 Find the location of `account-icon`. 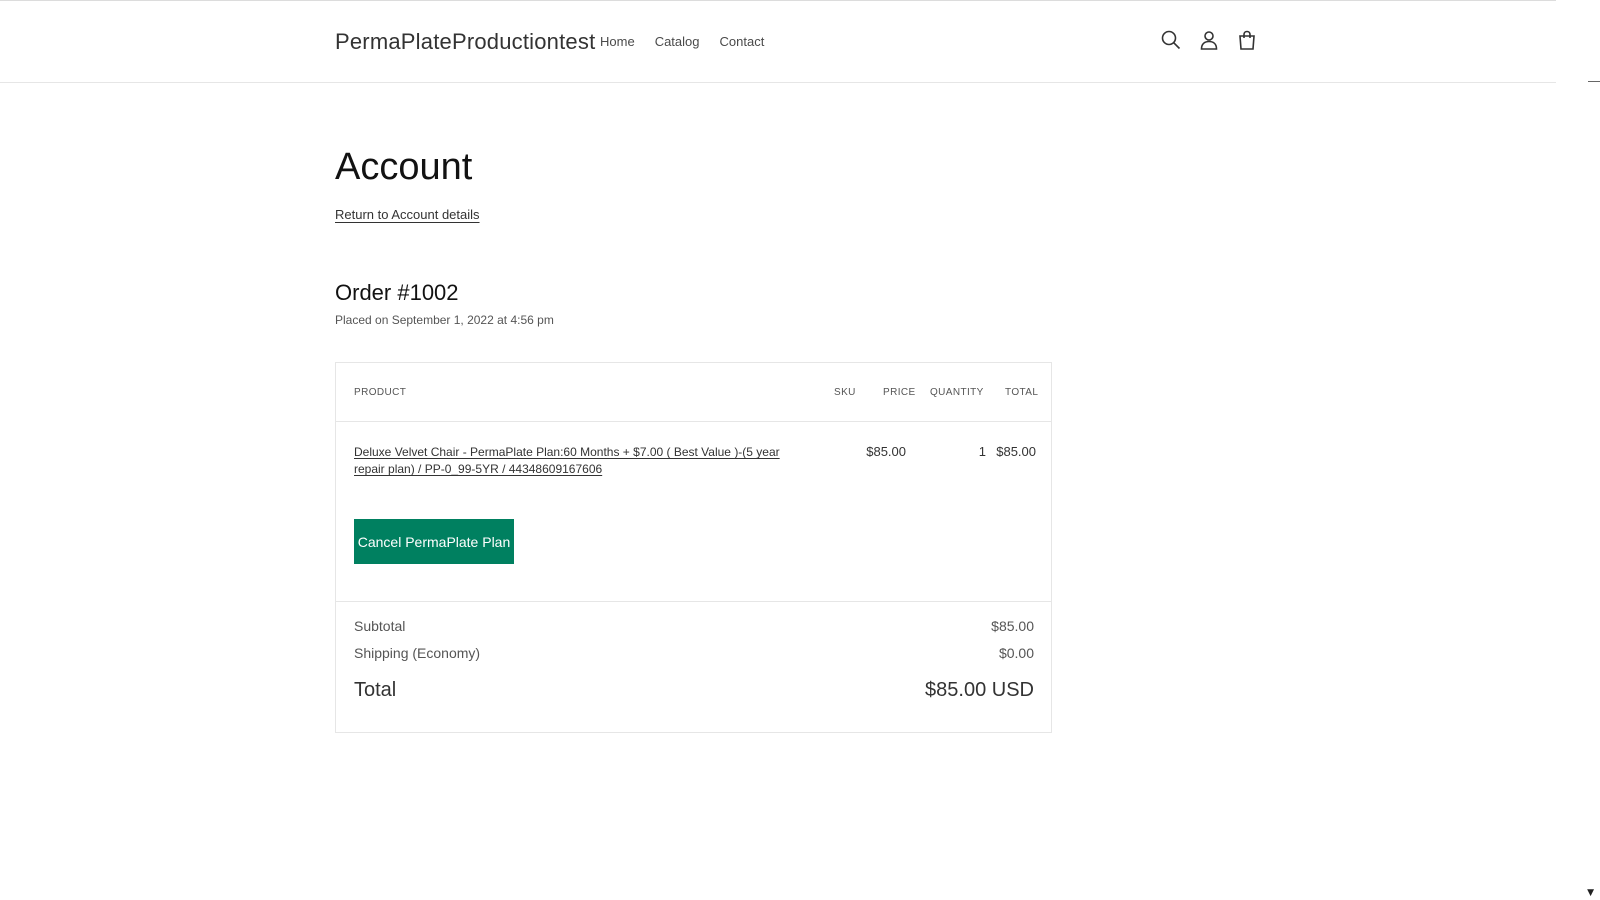

account-icon is located at coordinates (1209, 40).